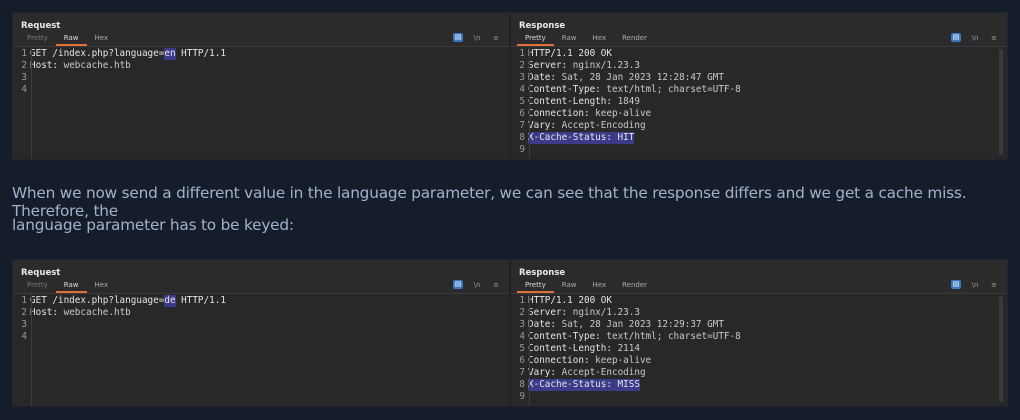 This screenshot has height=420, width=1020. Describe the element at coordinates (550, 65) in the screenshot. I see `header-name: Server:` at that location.